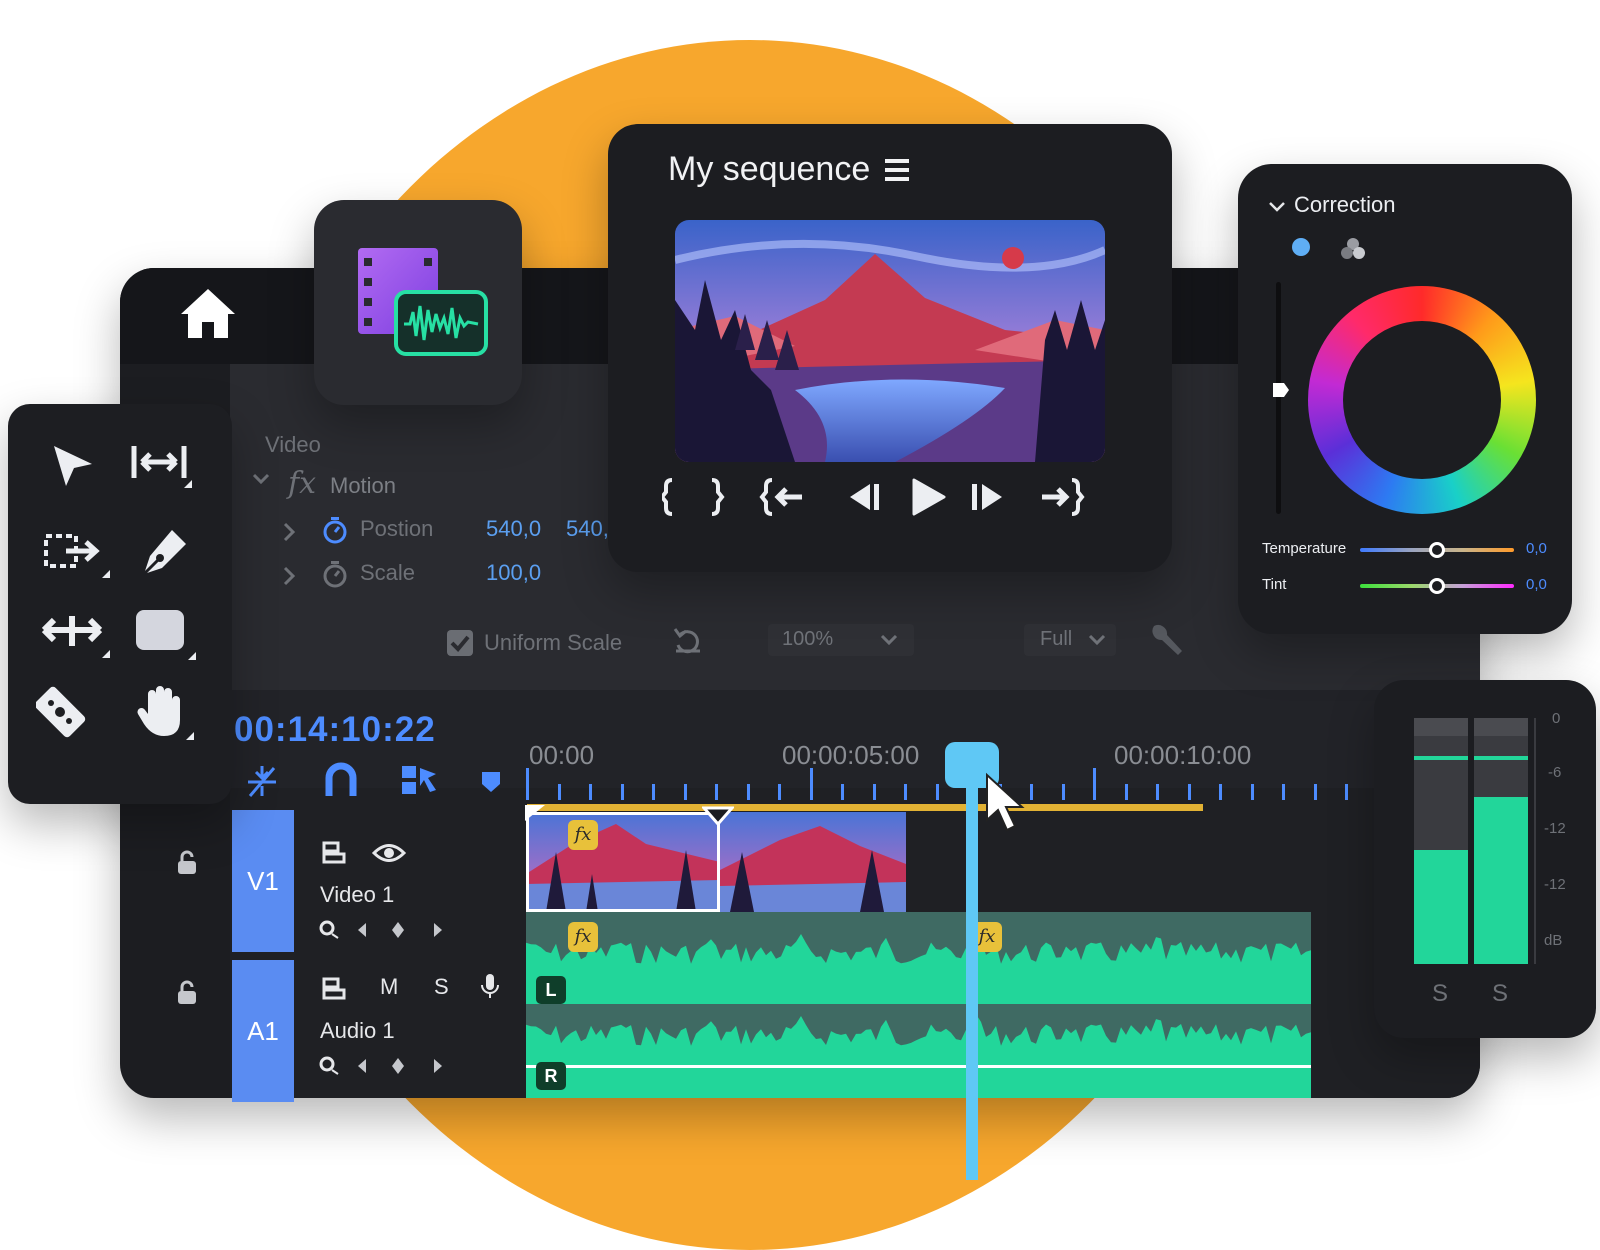 The image size is (1600, 1250). What do you see at coordinates (841, 640) in the screenshot?
I see `zoom-select: 100%` at bounding box center [841, 640].